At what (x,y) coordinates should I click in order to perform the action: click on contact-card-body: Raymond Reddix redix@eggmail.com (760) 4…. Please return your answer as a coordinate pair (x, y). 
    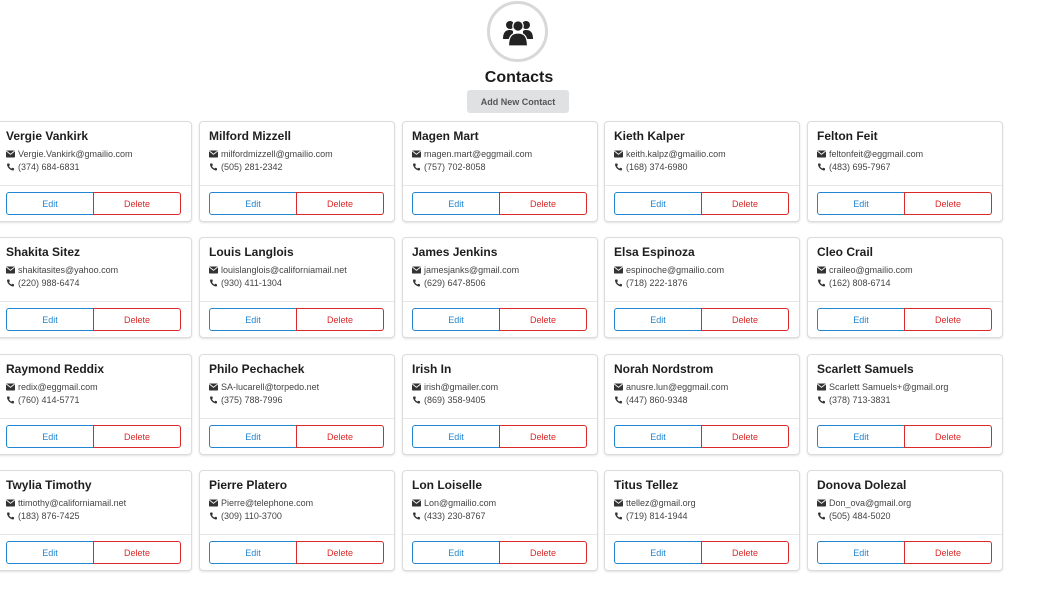
    Looking at the image, I should click on (95, 387).